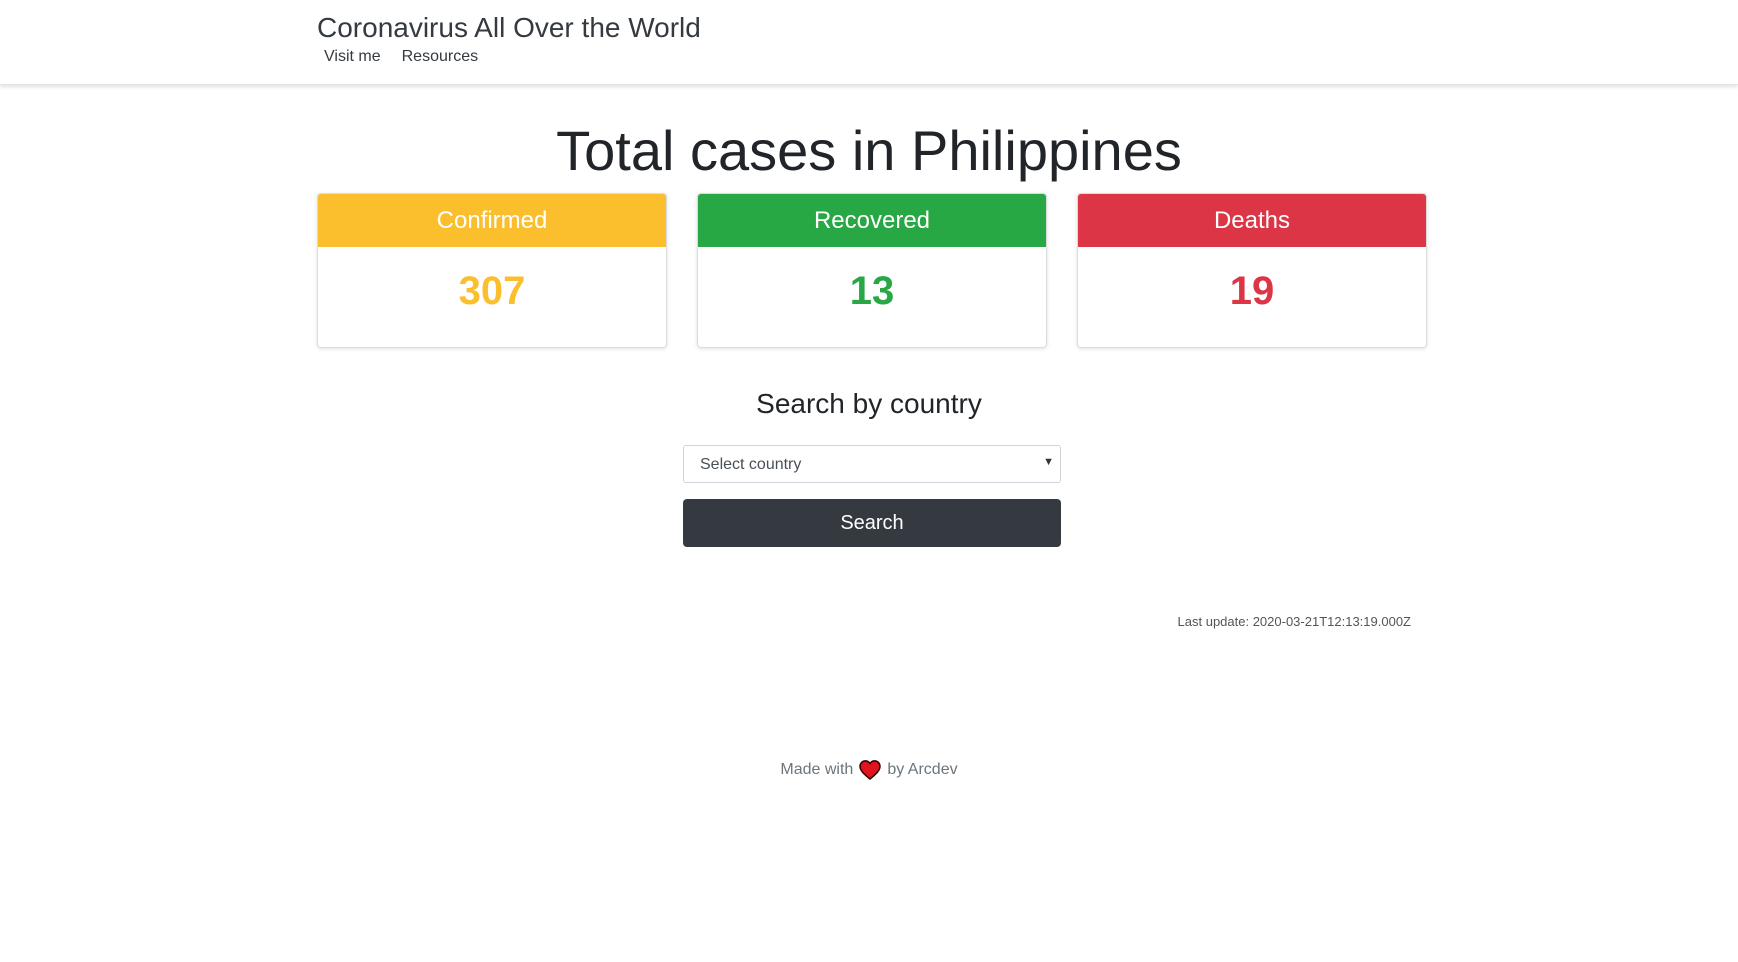  What do you see at coordinates (492, 291) in the screenshot?
I see `confirmed-count: 307` at bounding box center [492, 291].